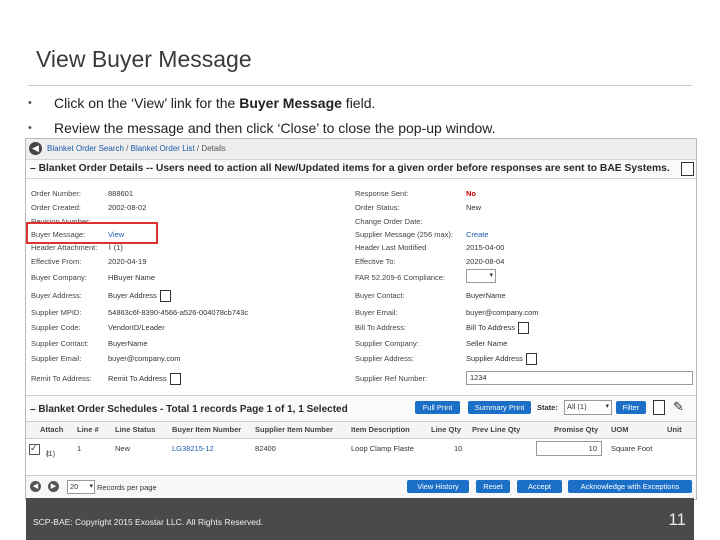  I want to click on row-supplier-item: 82400, so click(265, 448).